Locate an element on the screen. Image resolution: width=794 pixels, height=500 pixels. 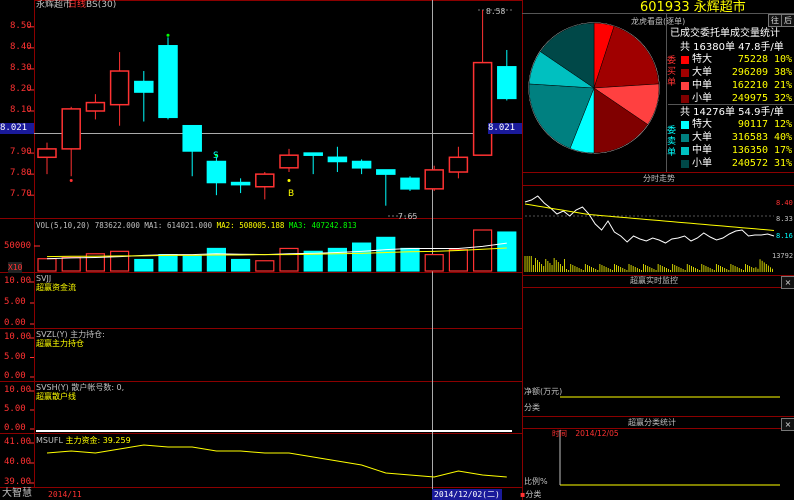
row-pct: 12% is located at coordinates (782, 124).